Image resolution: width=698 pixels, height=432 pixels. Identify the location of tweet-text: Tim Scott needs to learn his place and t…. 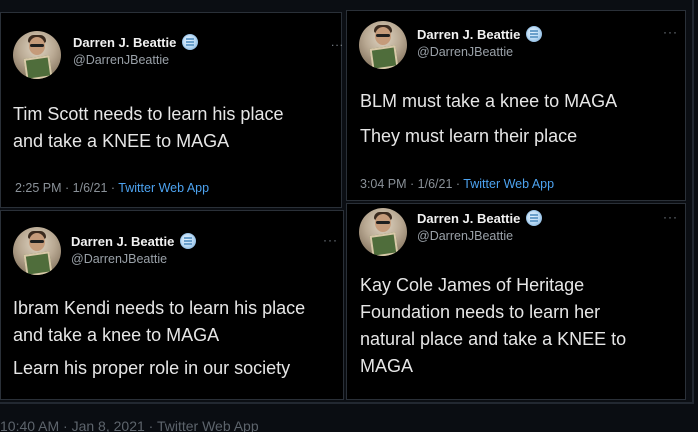
(173, 128).